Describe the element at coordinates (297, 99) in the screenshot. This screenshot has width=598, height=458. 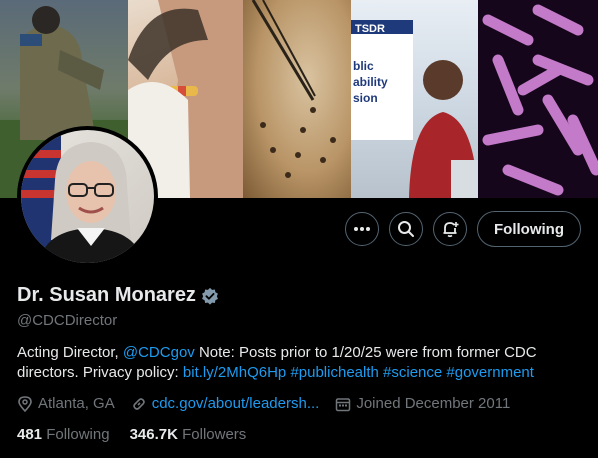
I see `banner-photo-mosquitoes` at that location.